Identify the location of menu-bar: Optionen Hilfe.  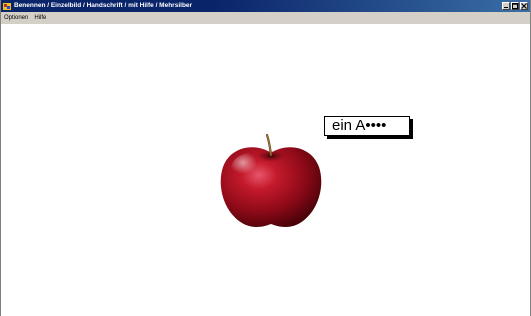
(265, 18).